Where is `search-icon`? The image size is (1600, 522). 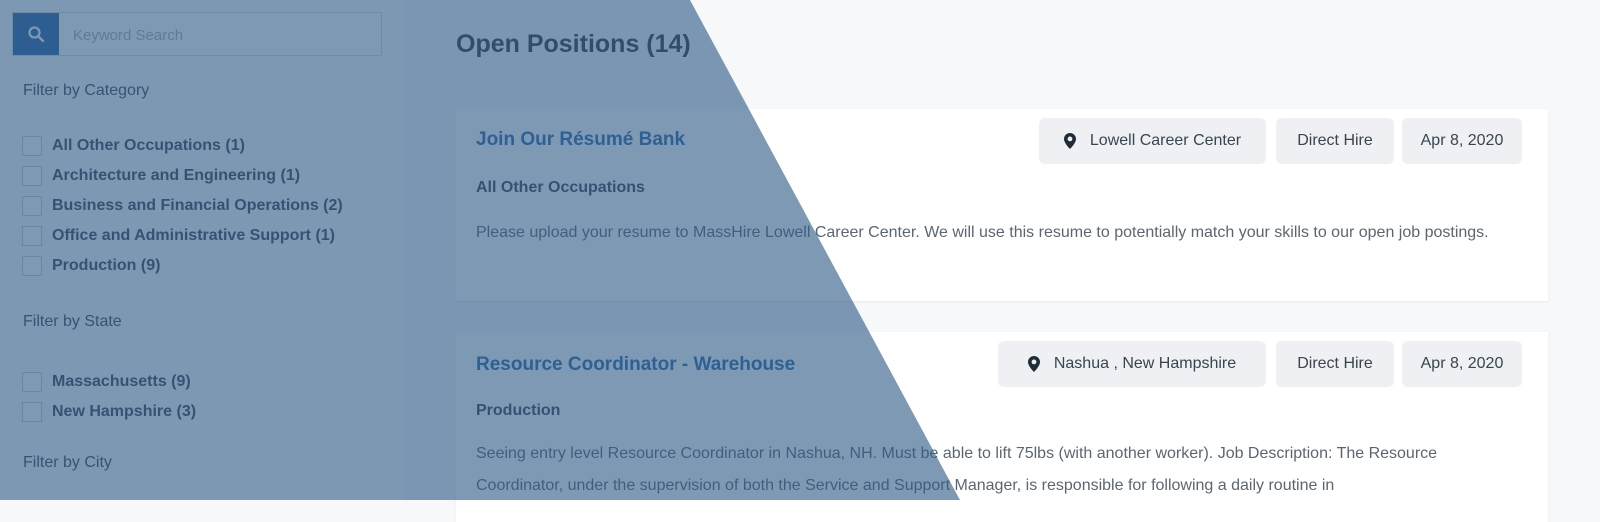
search-icon is located at coordinates (36, 34).